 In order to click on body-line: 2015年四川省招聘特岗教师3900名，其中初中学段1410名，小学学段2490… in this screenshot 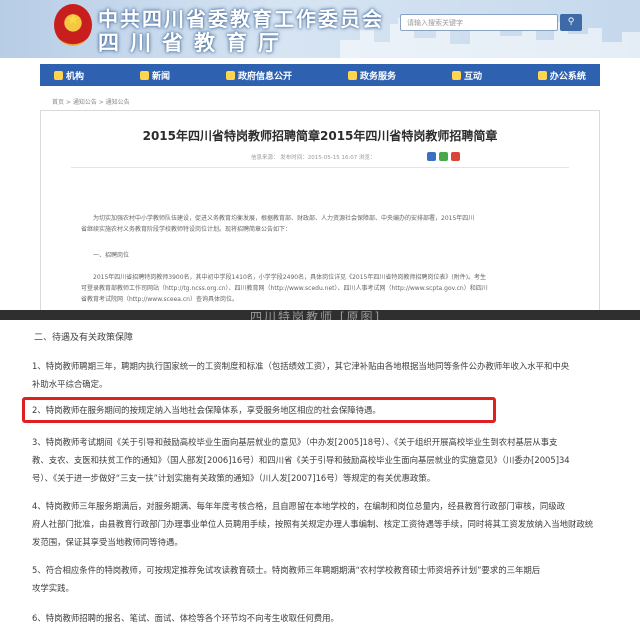, I will do `click(290, 277)`.